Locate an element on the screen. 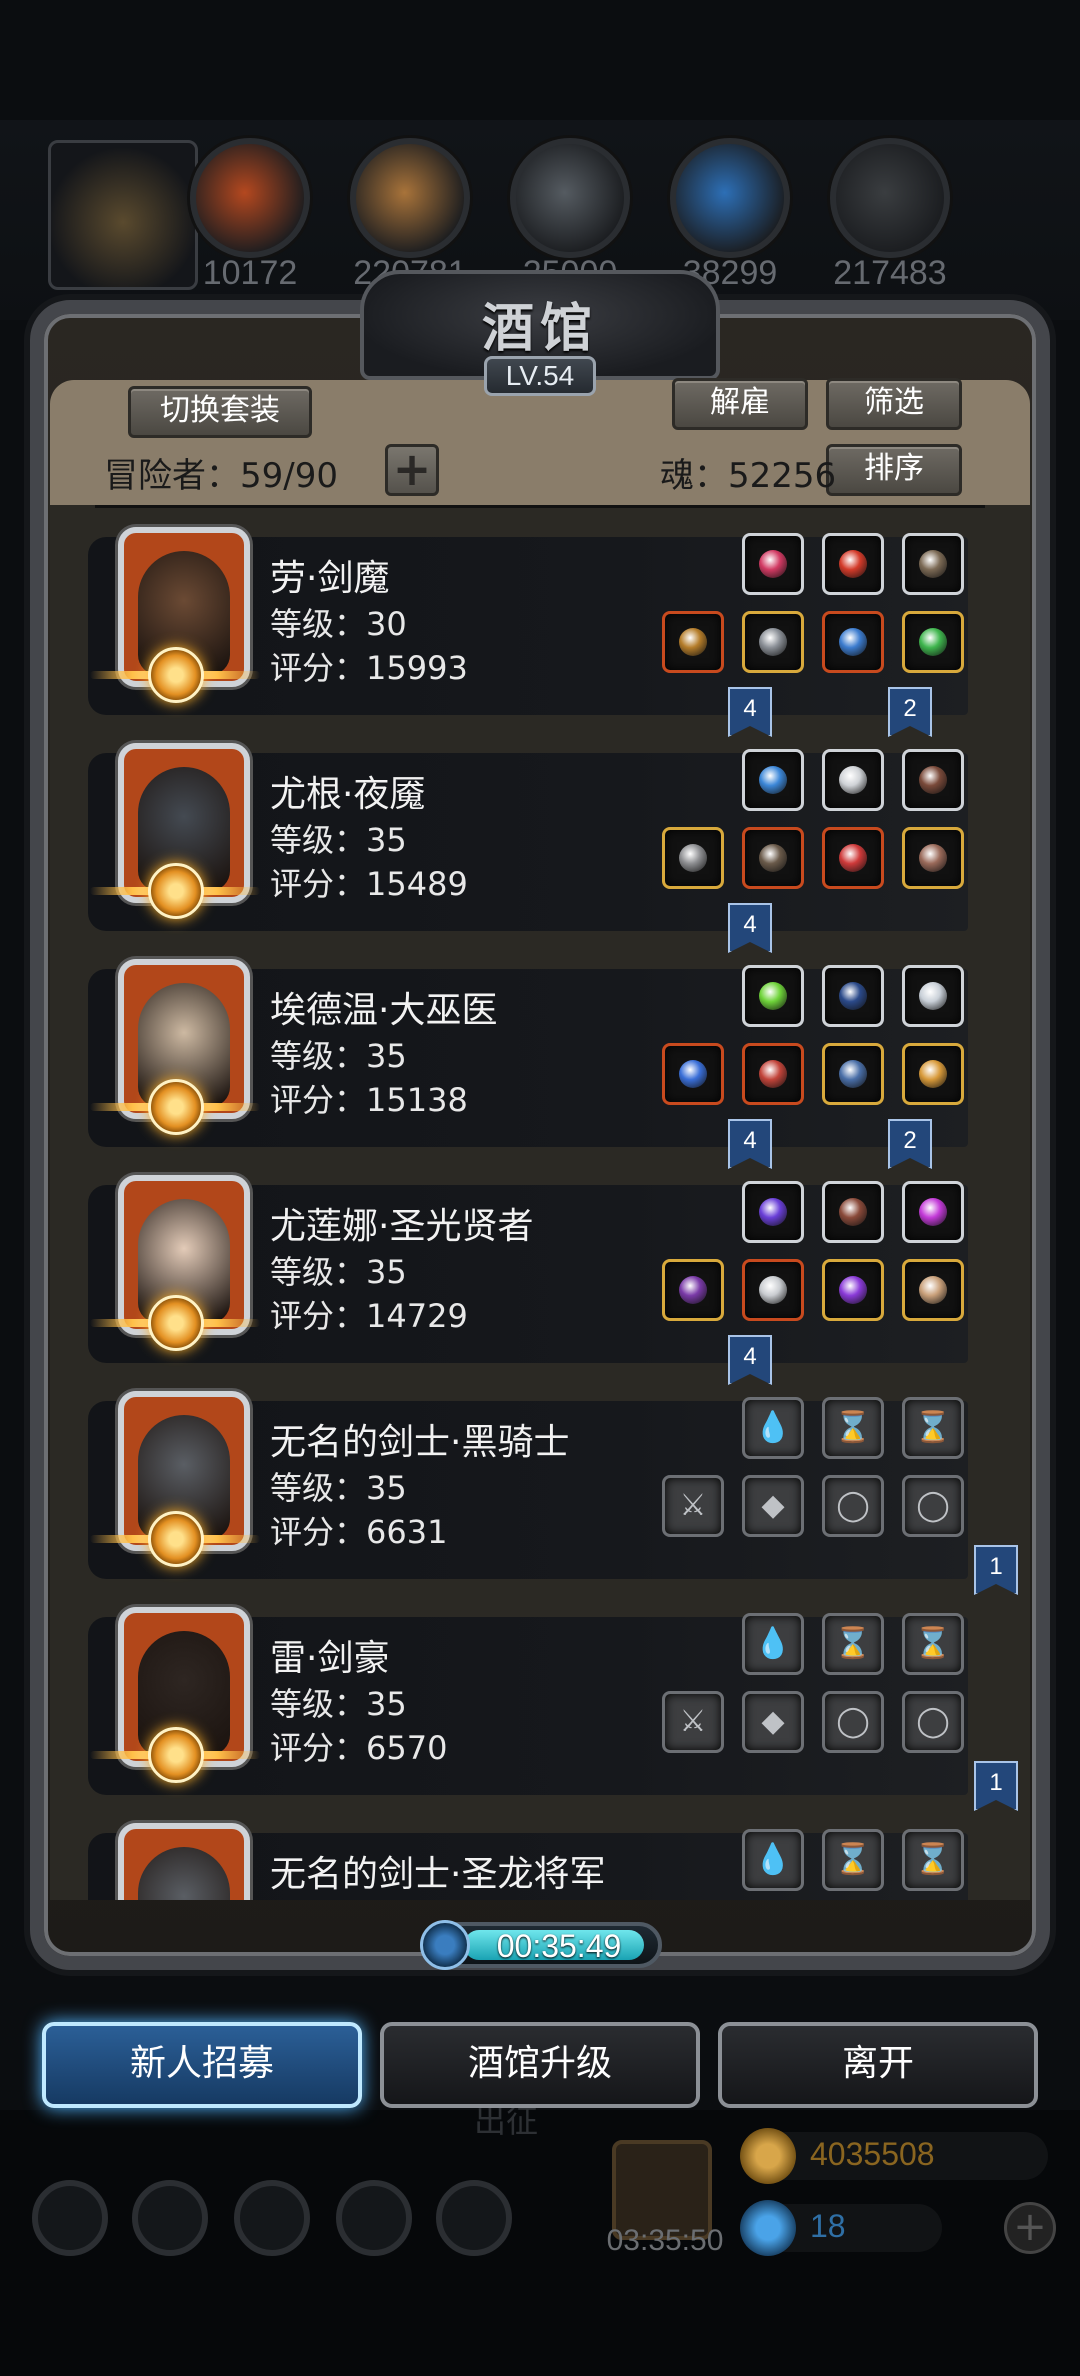  guild-icon is located at coordinates (272, 2218).